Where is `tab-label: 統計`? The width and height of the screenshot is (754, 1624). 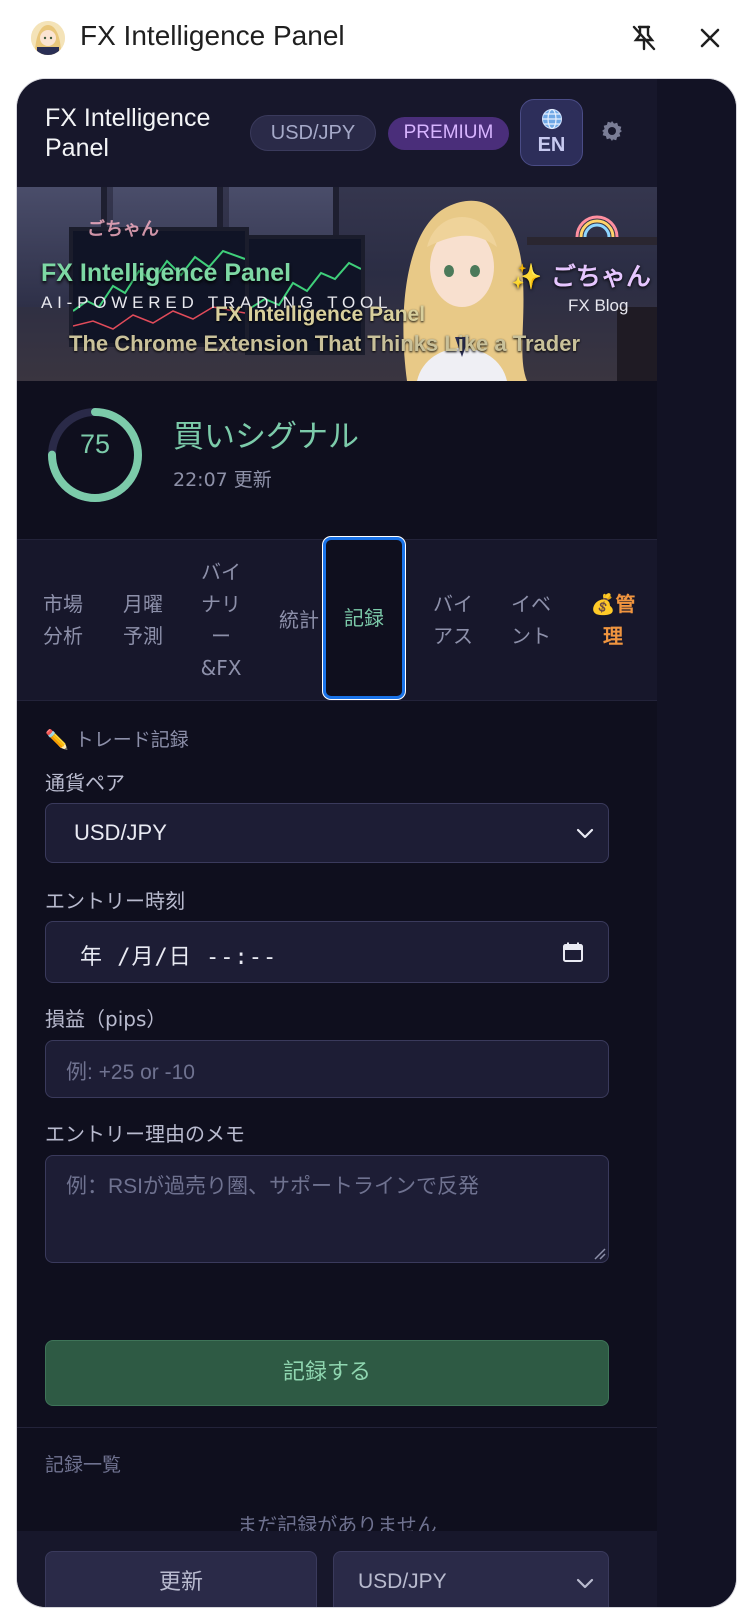
tab-label: 統計 is located at coordinates (299, 620).